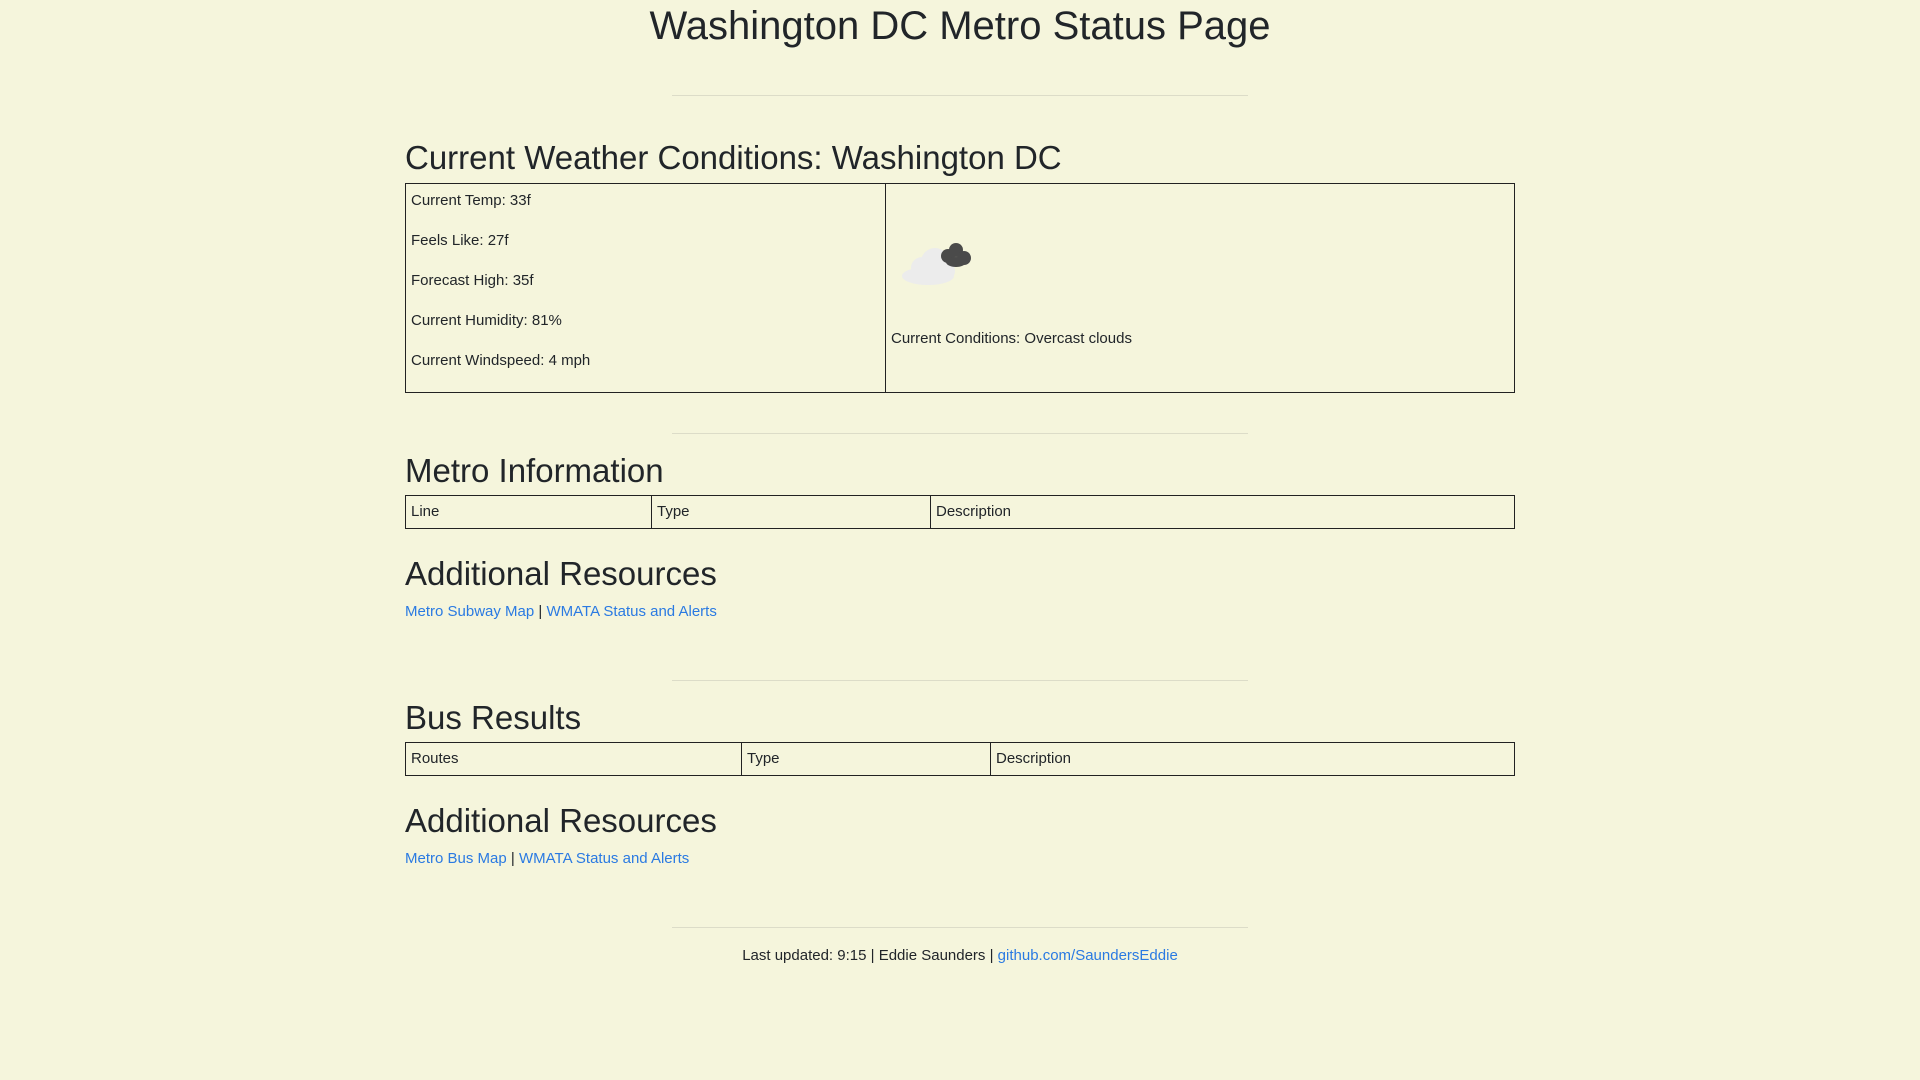 This screenshot has height=1080, width=1920. What do you see at coordinates (561, 820) in the screenshot?
I see `bus-resources-heading: Additional Resources` at bounding box center [561, 820].